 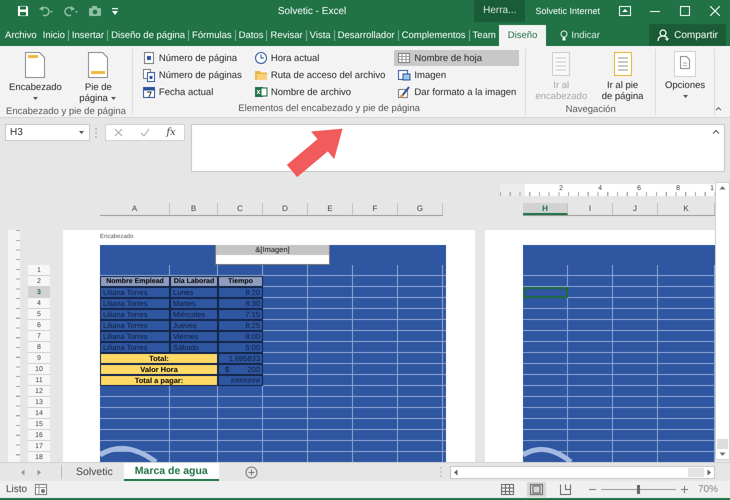 I want to click on view-button, so click(x=536, y=489).